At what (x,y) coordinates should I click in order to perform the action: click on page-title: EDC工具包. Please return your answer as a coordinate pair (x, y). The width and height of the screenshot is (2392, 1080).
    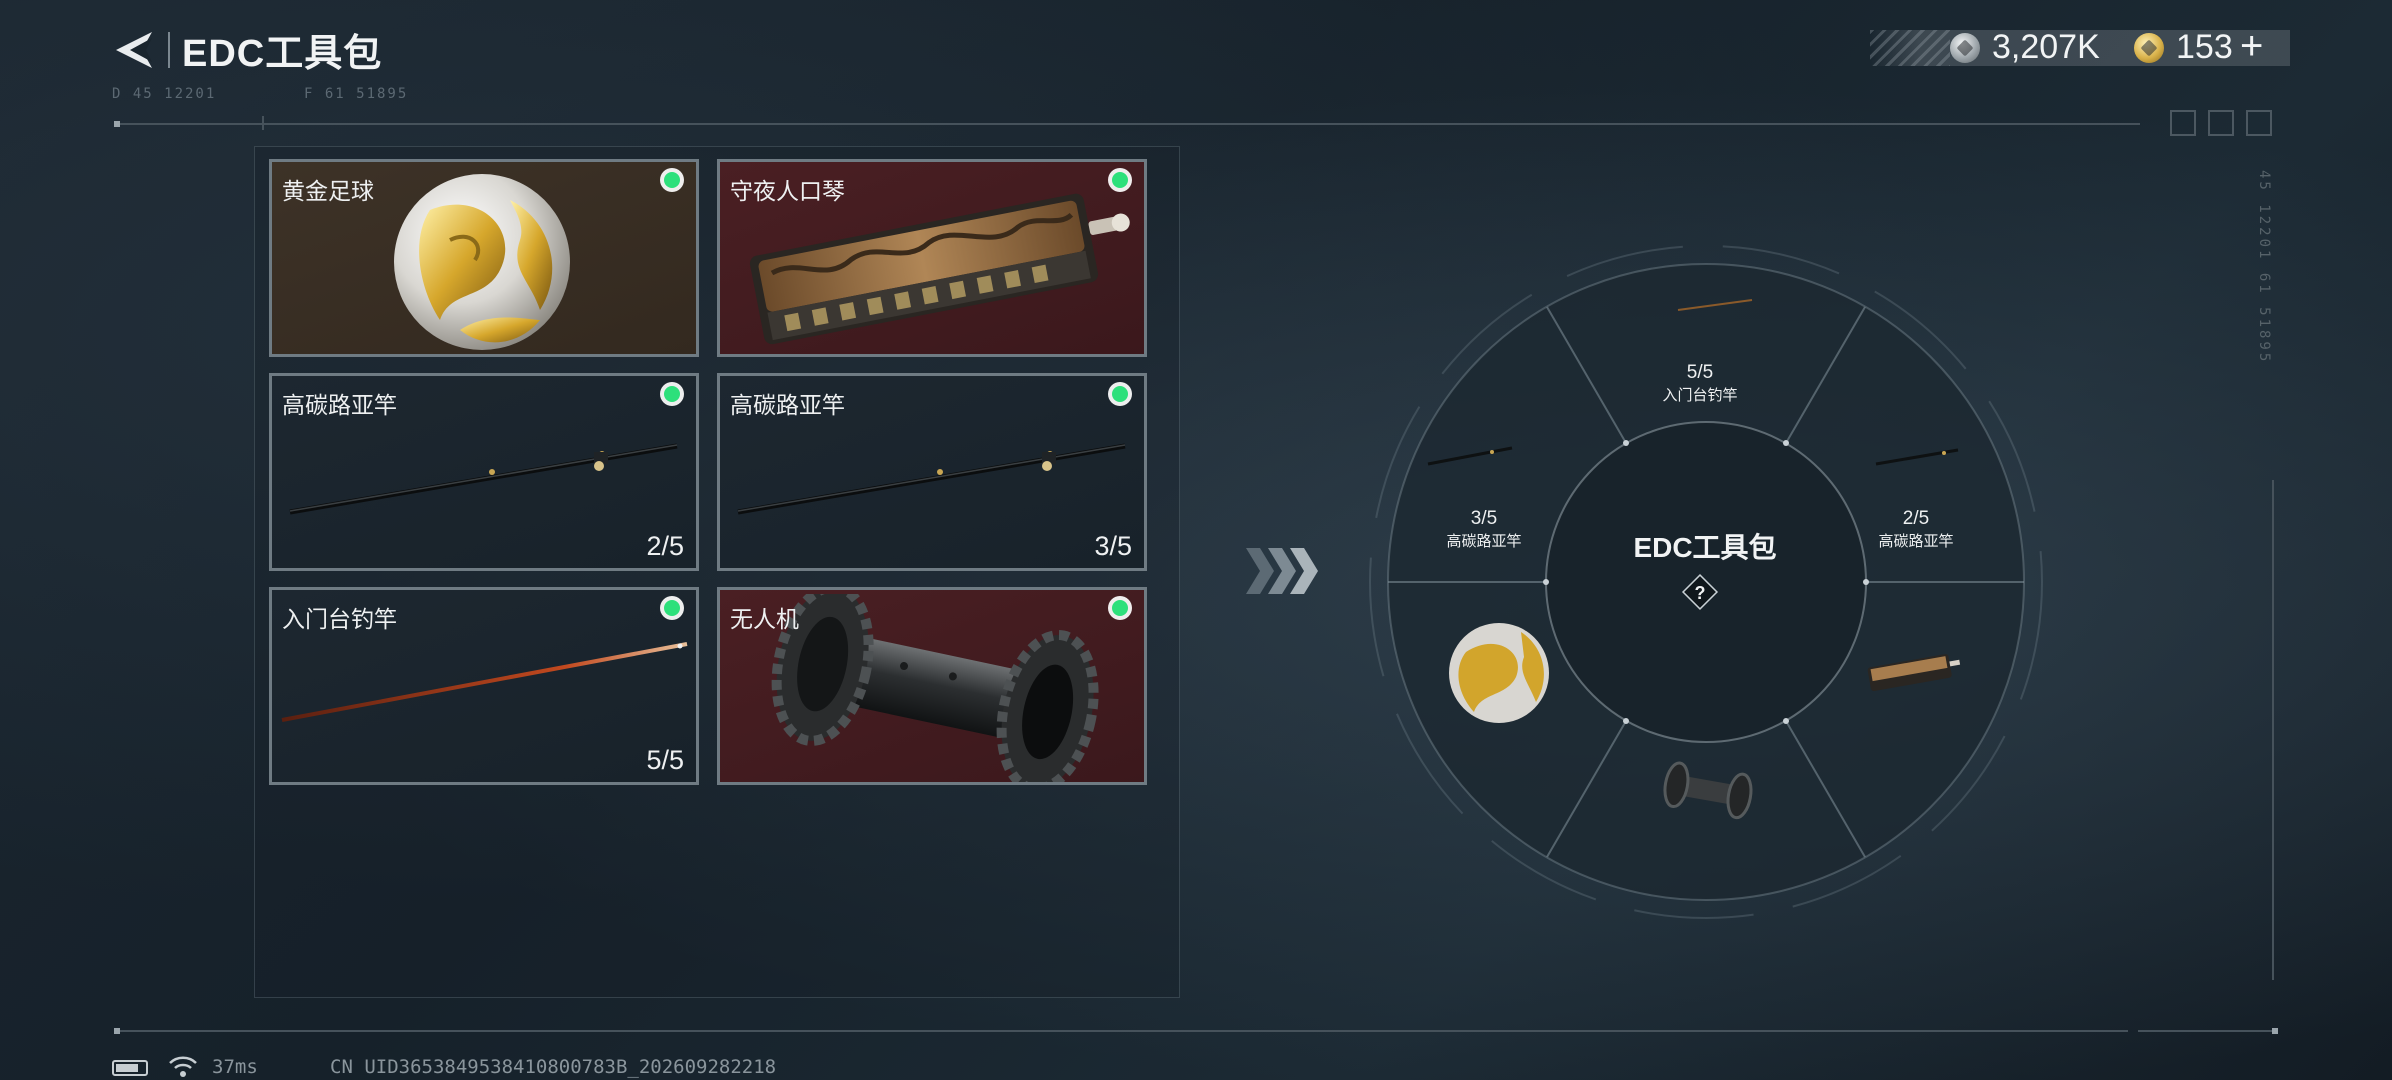
    Looking at the image, I should click on (282, 54).